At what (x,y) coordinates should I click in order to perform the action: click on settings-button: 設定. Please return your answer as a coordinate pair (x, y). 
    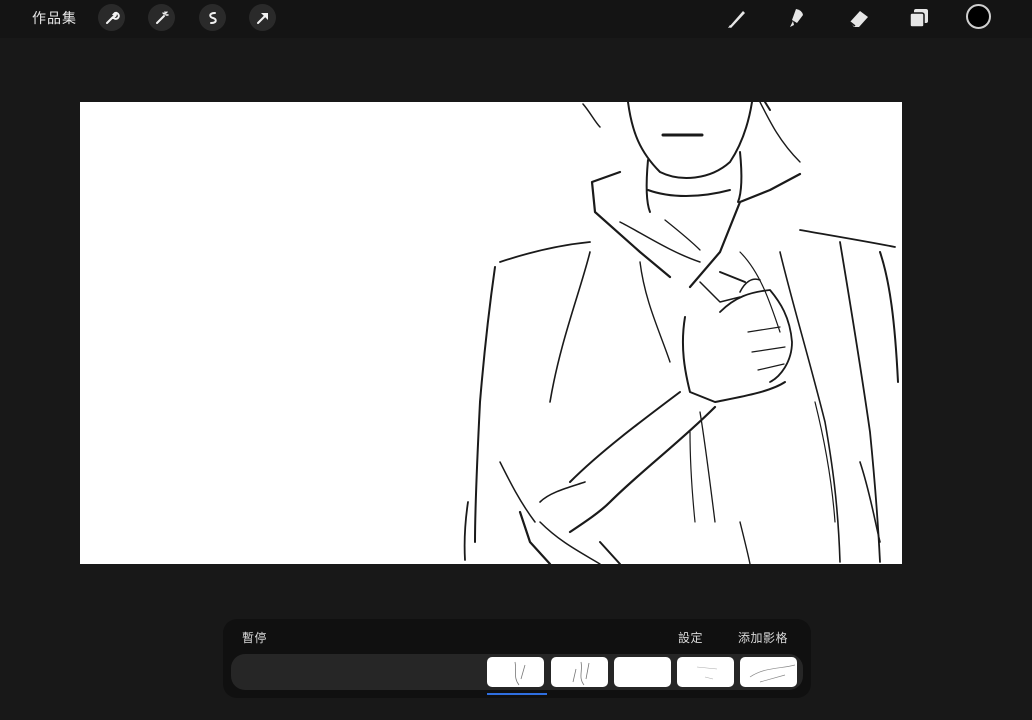
    Looking at the image, I should click on (690, 637).